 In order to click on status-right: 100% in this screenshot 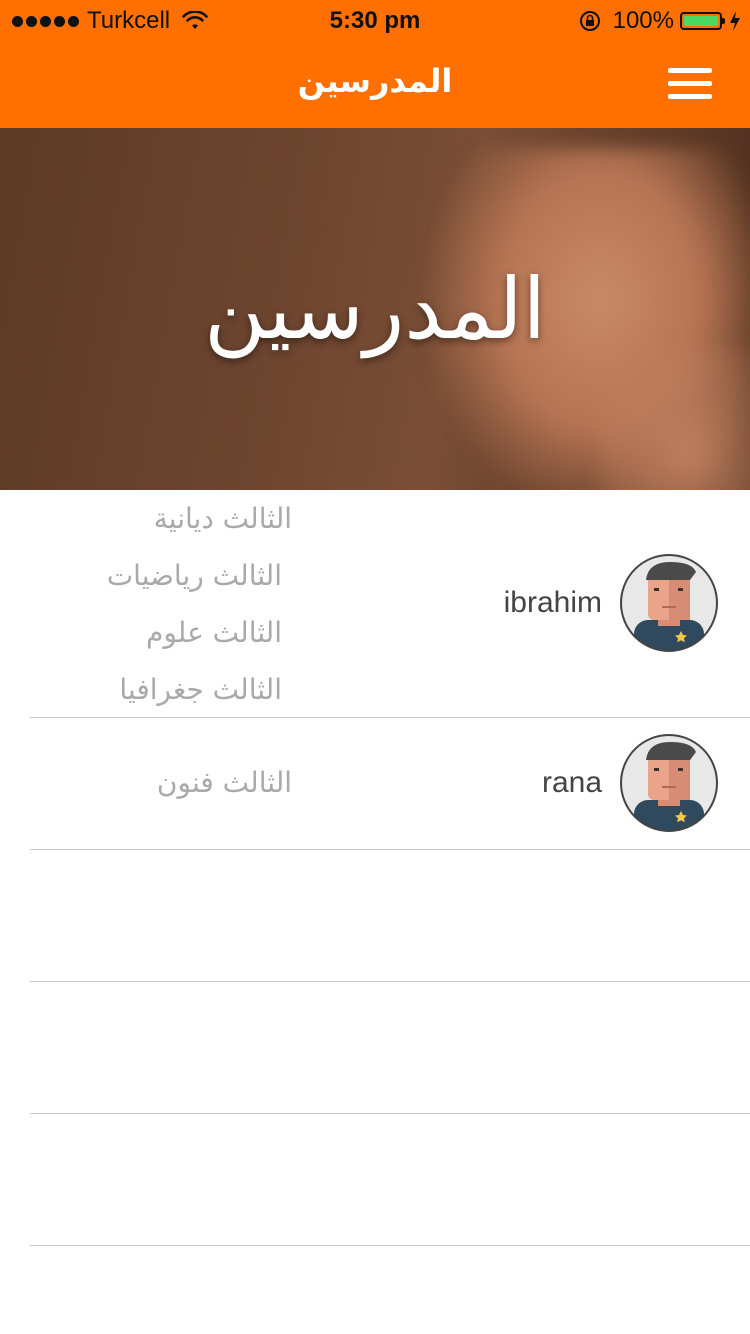, I will do `click(660, 21)`.